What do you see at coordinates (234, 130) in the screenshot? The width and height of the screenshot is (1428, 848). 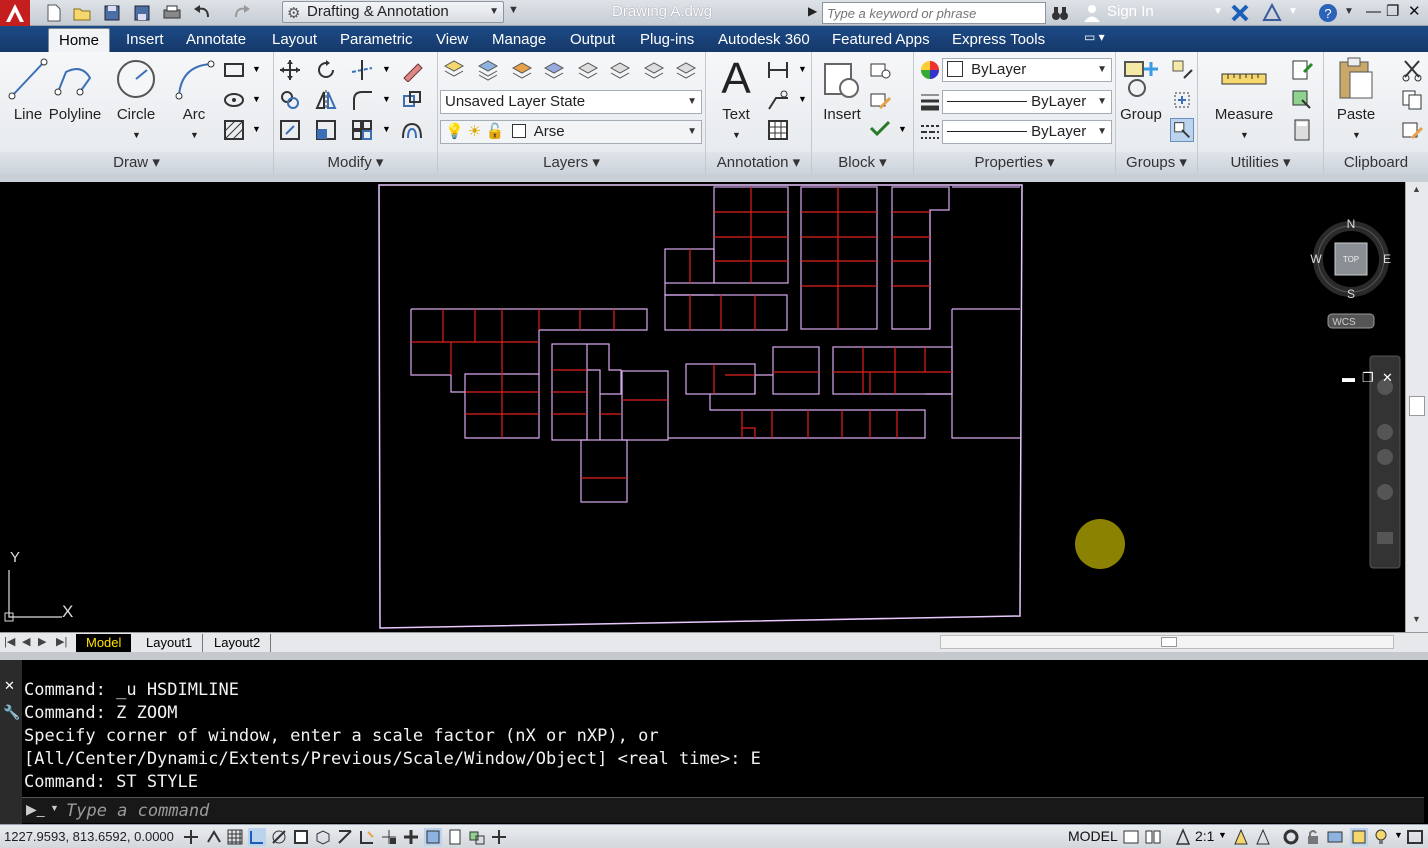 I see `hatch-icon` at bounding box center [234, 130].